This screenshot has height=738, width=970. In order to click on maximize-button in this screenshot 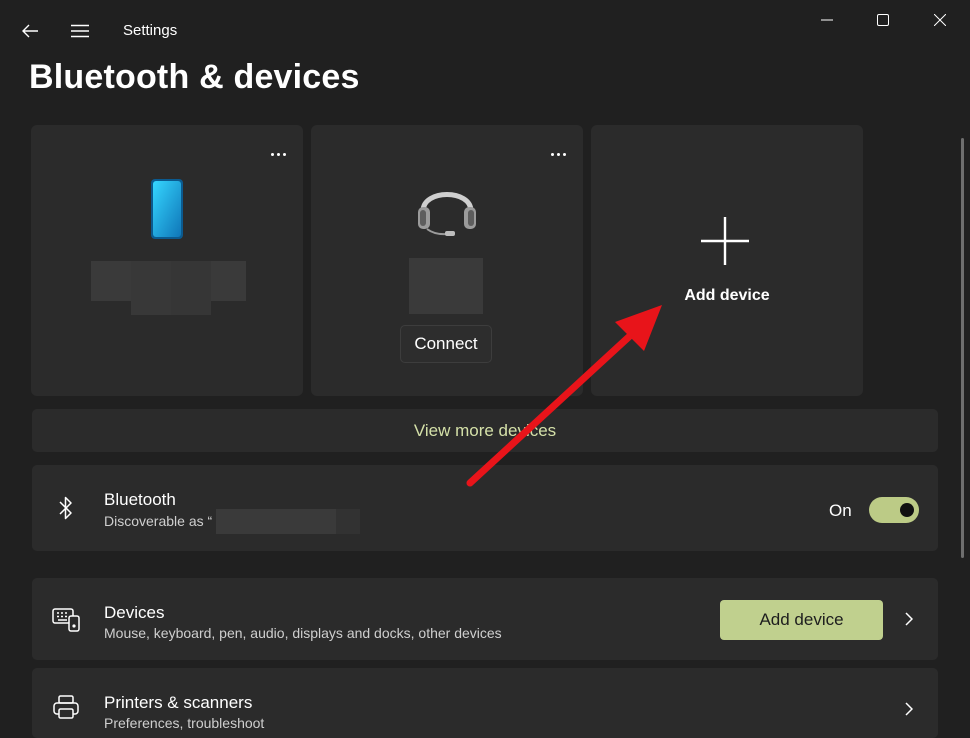, I will do `click(883, 20)`.